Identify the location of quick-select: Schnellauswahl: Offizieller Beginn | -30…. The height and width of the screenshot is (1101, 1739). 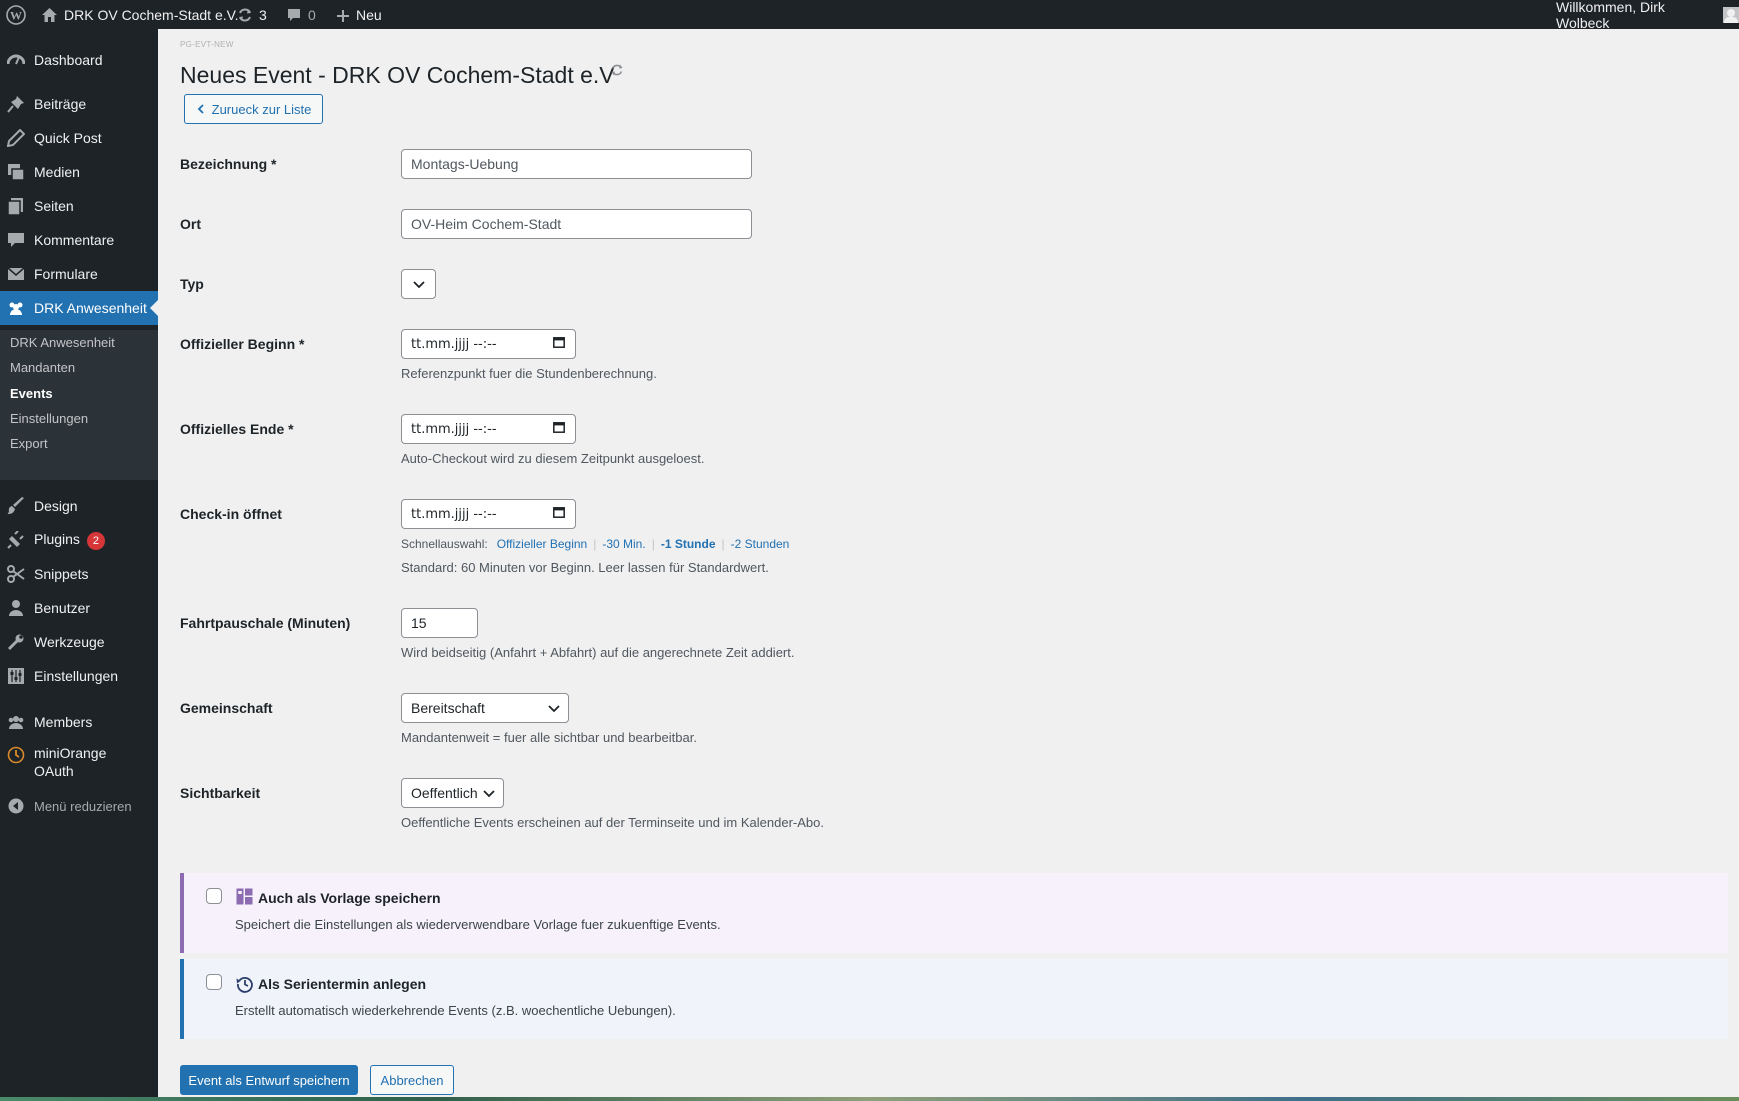
(595, 544).